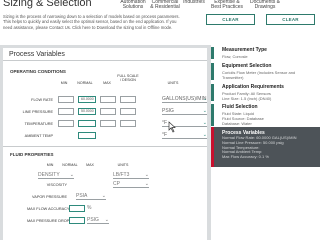 Image resolution: width=320 pixels, height=240 pixels. What do you see at coordinates (47, 4) in the screenshot?
I see `page-title: Sizing & Selection` at bounding box center [47, 4].